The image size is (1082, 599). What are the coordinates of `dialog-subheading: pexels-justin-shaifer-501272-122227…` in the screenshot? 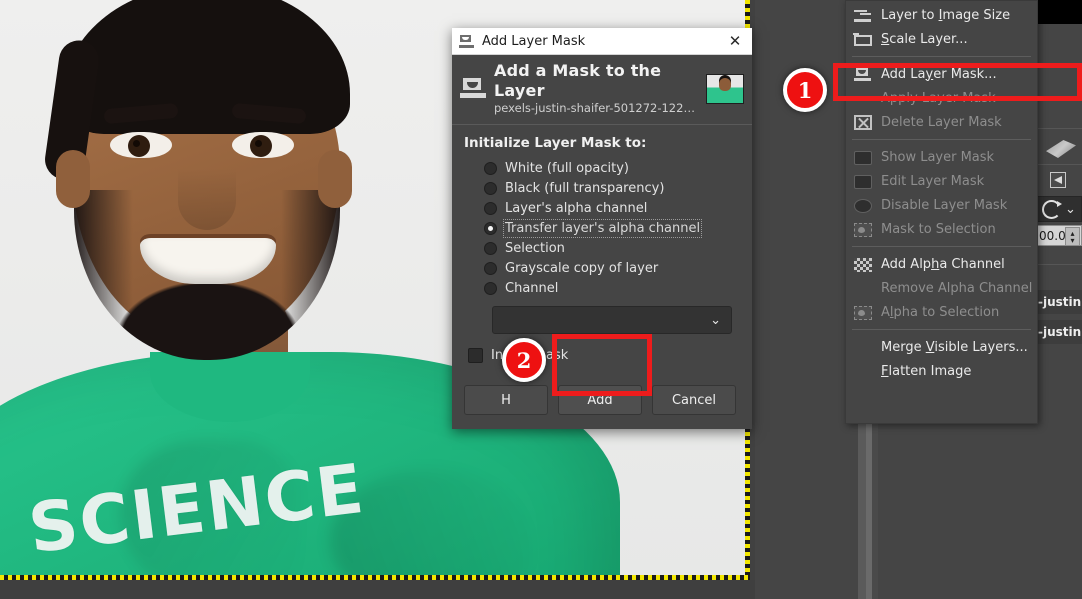 It's located at (597, 108).